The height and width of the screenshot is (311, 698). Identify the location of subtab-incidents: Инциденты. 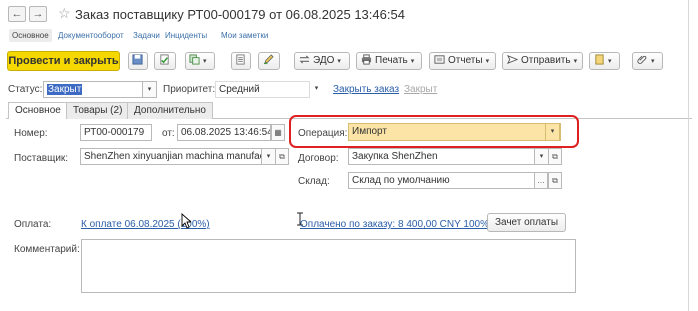
(186, 35).